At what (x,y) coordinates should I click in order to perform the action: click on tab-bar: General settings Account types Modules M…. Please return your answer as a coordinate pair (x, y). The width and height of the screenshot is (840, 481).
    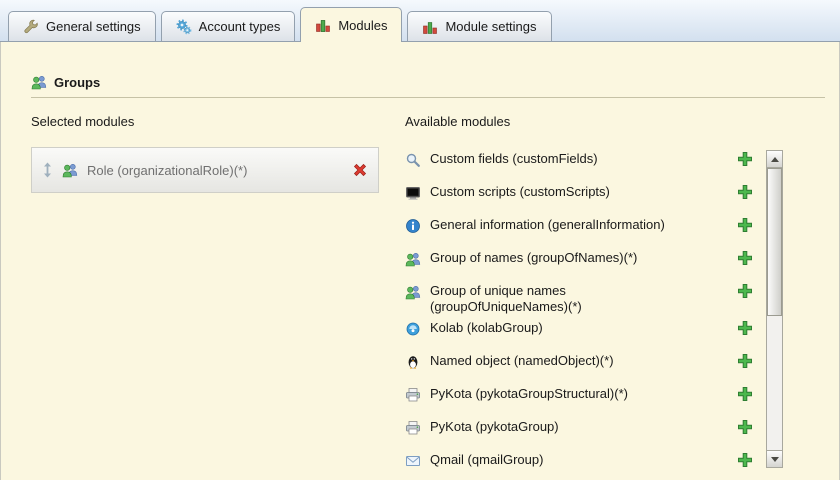
    Looking at the image, I should click on (420, 21).